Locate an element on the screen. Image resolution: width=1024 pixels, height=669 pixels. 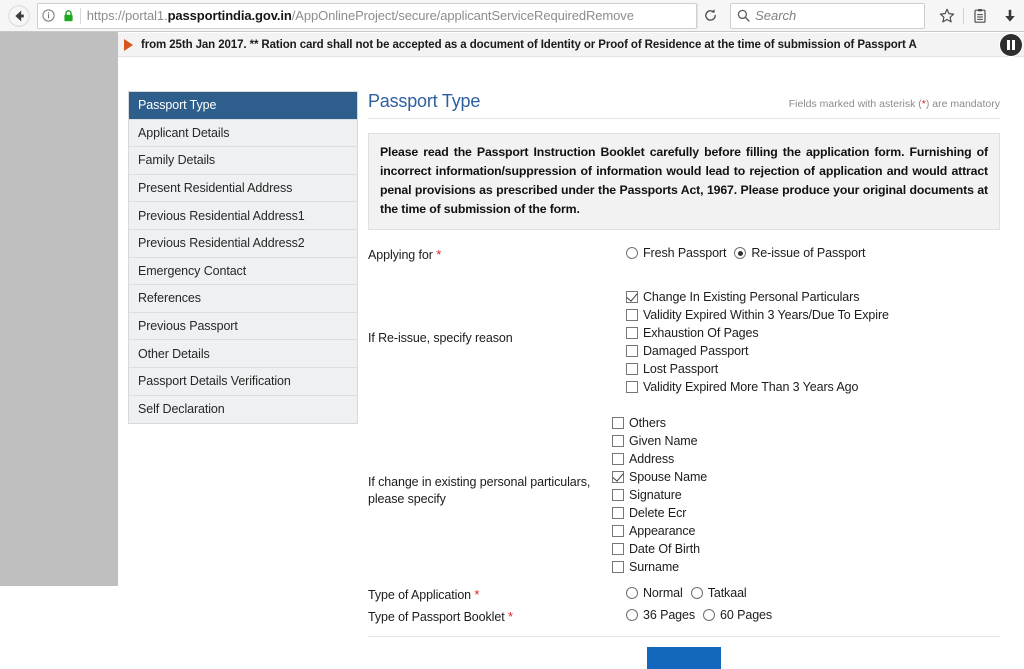
sidebar-item-passport-details-verification: Passport Details Verification is located at coordinates (243, 381).